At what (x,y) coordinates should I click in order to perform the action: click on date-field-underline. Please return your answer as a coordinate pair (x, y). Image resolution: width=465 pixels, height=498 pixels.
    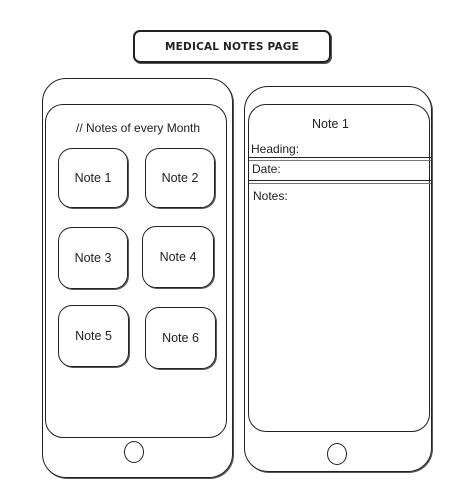
    Looking at the image, I should click on (340, 180).